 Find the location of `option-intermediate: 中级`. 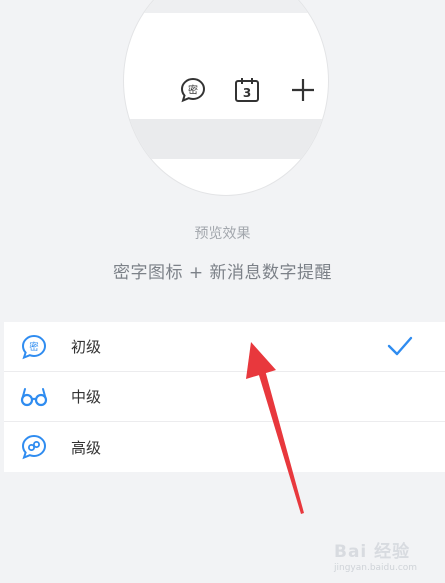

option-intermediate: 中级 is located at coordinates (224, 397).